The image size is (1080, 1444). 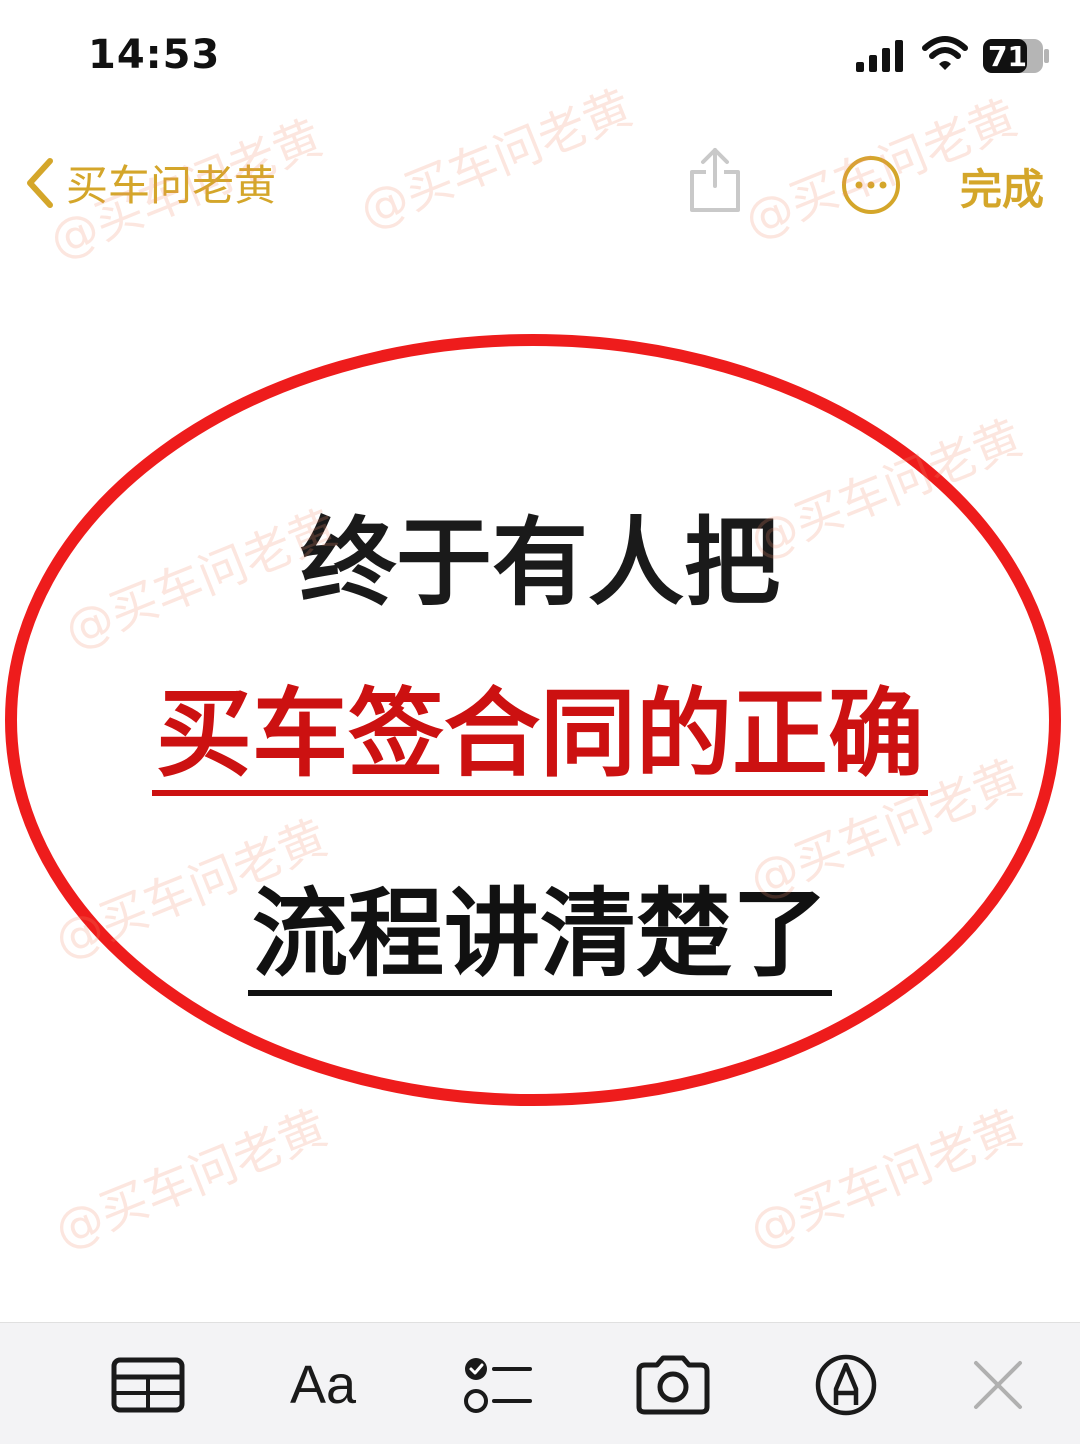 What do you see at coordinates (154, 55) in the screenshot?
I see `status-time: 14:53` at bounding box center [154, 55].